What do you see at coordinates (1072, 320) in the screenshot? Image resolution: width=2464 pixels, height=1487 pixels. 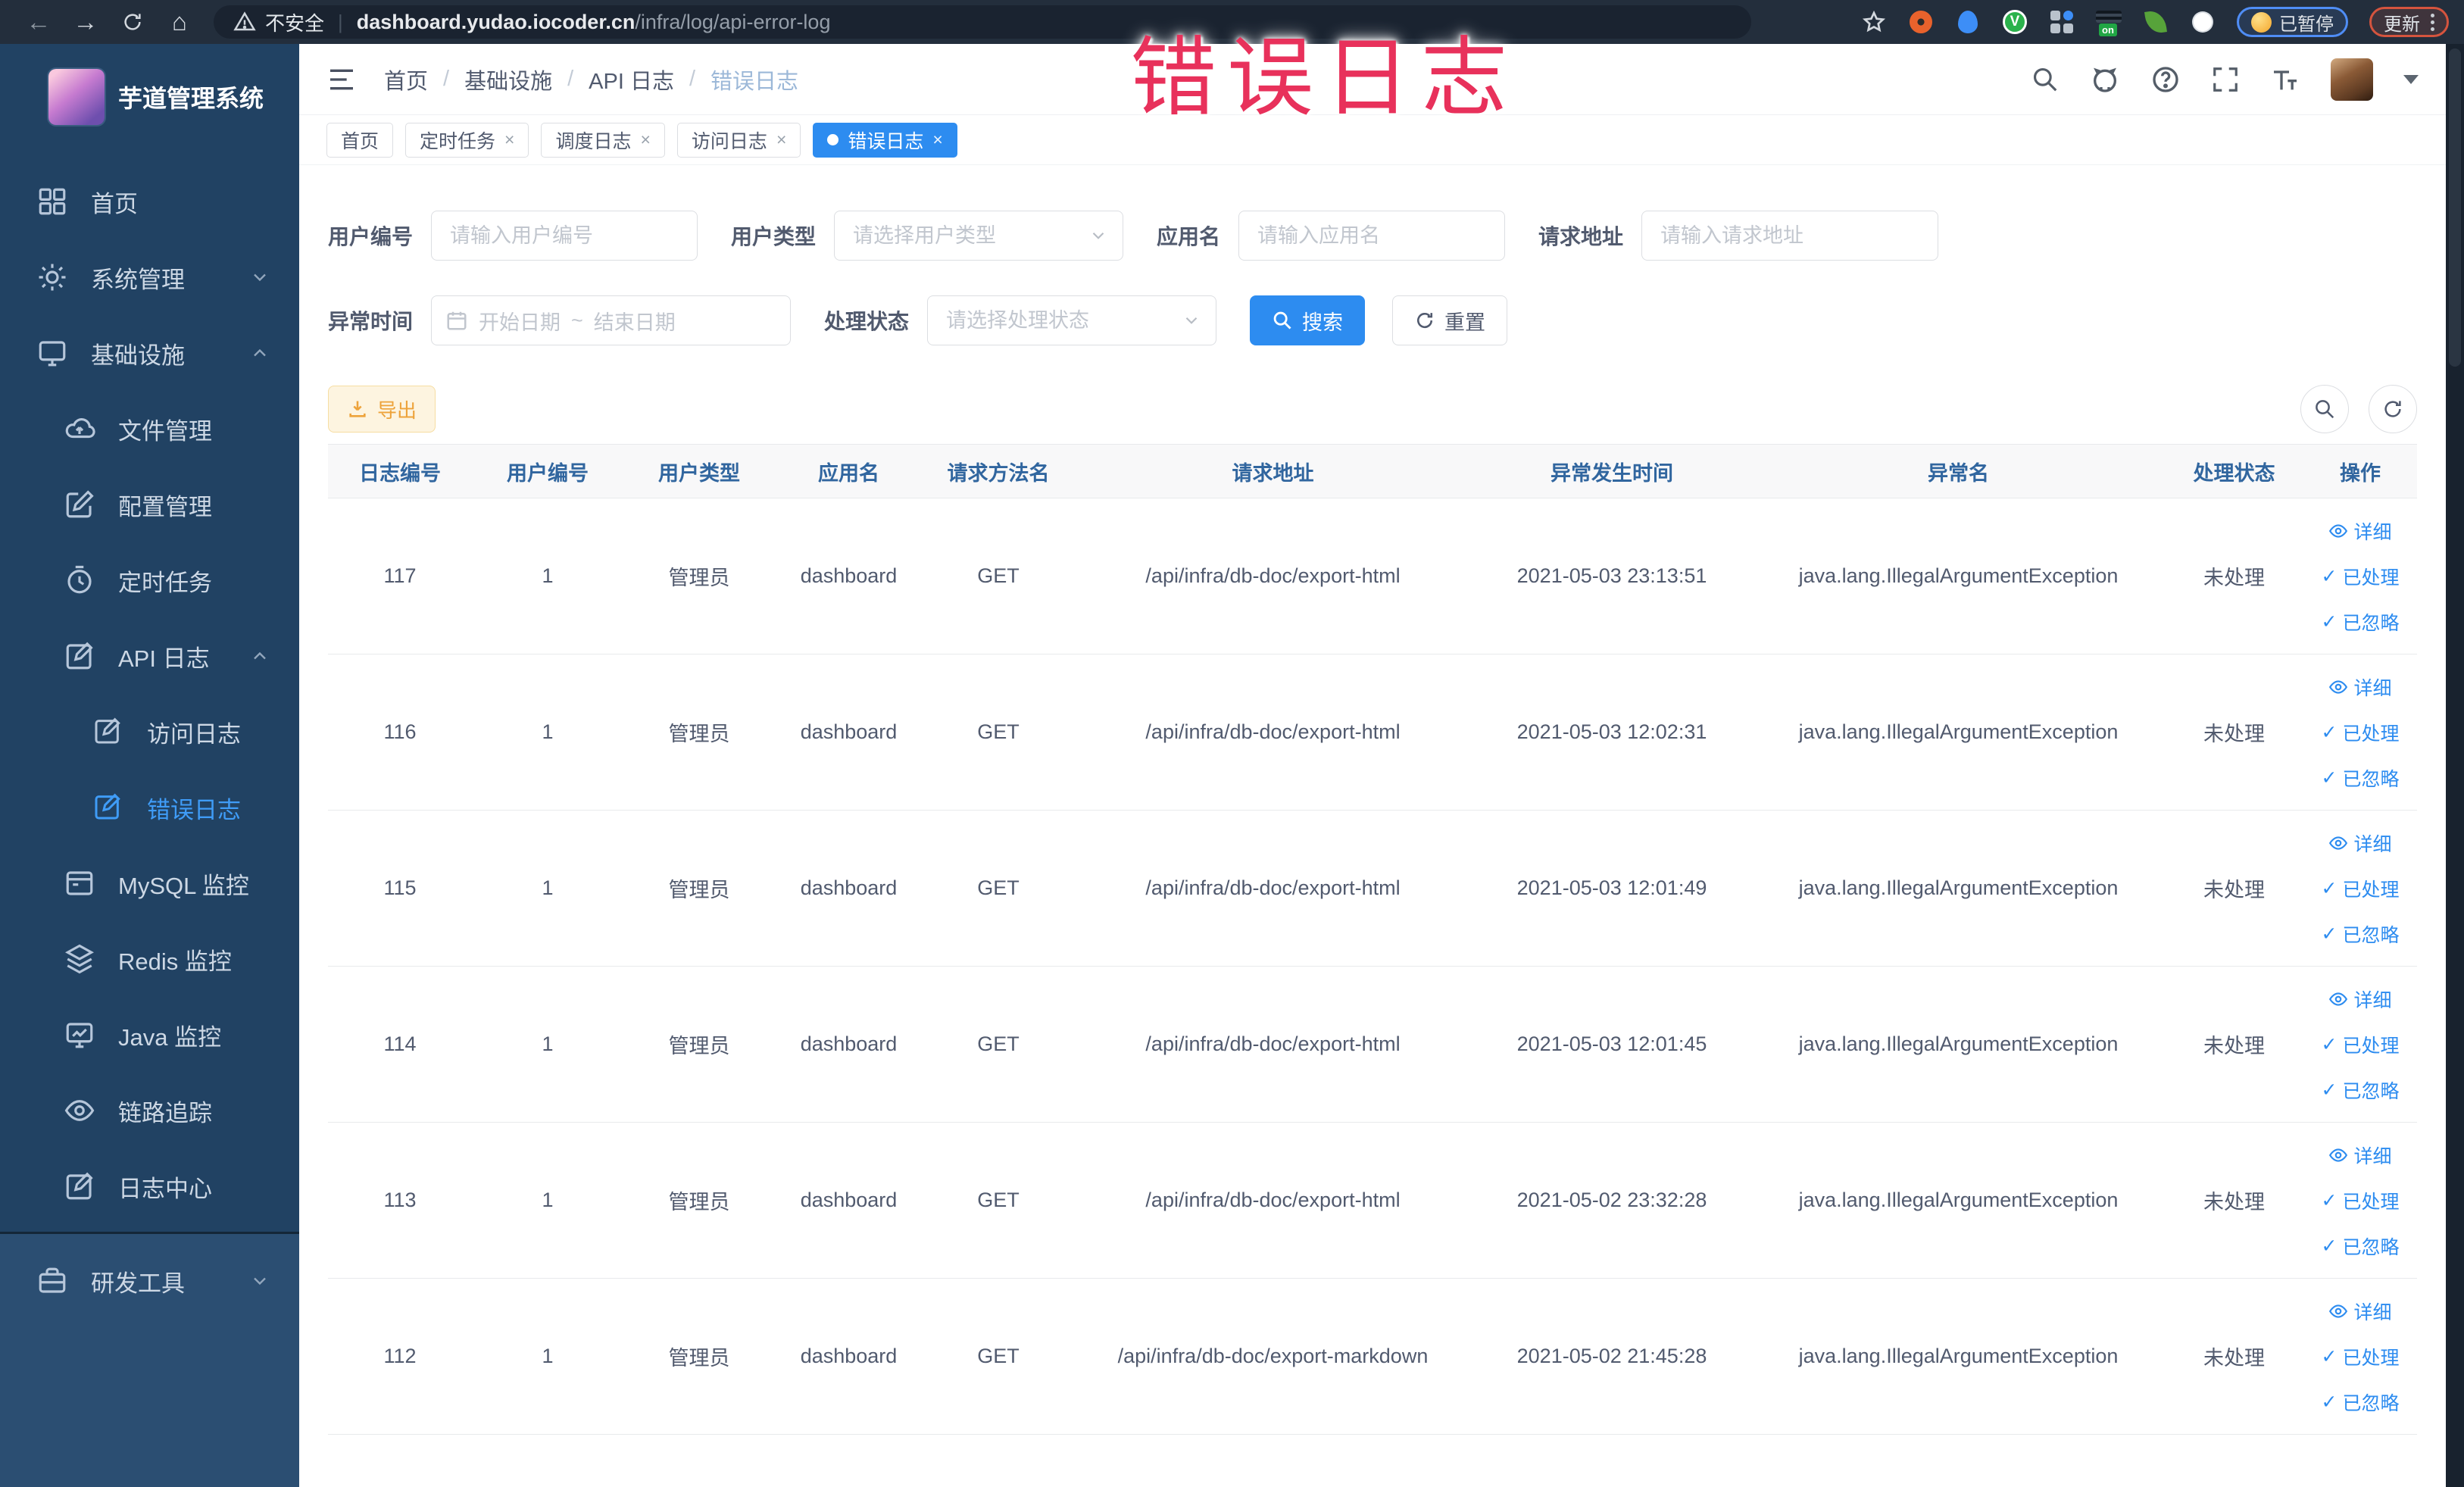 I see `process-status-select` at bounding box center [1072, 320].